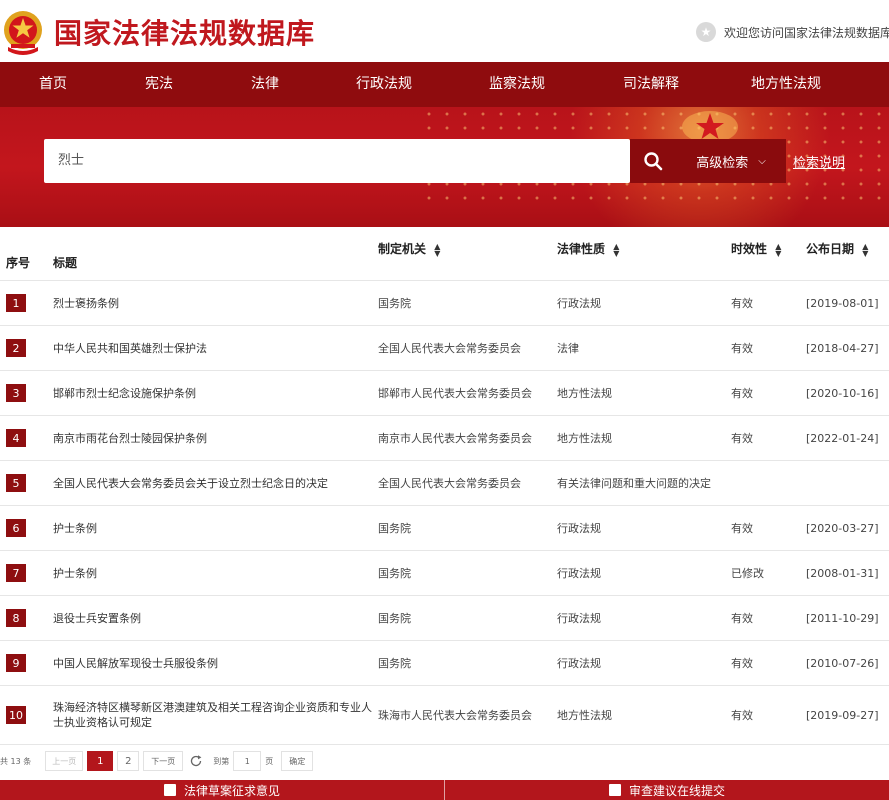 The width and height of the screenshot is (889, 800). Describe the element at coordinates (847, 393) in the screenshot. I see `row-date-cell: [2020-10-16]` at that location.